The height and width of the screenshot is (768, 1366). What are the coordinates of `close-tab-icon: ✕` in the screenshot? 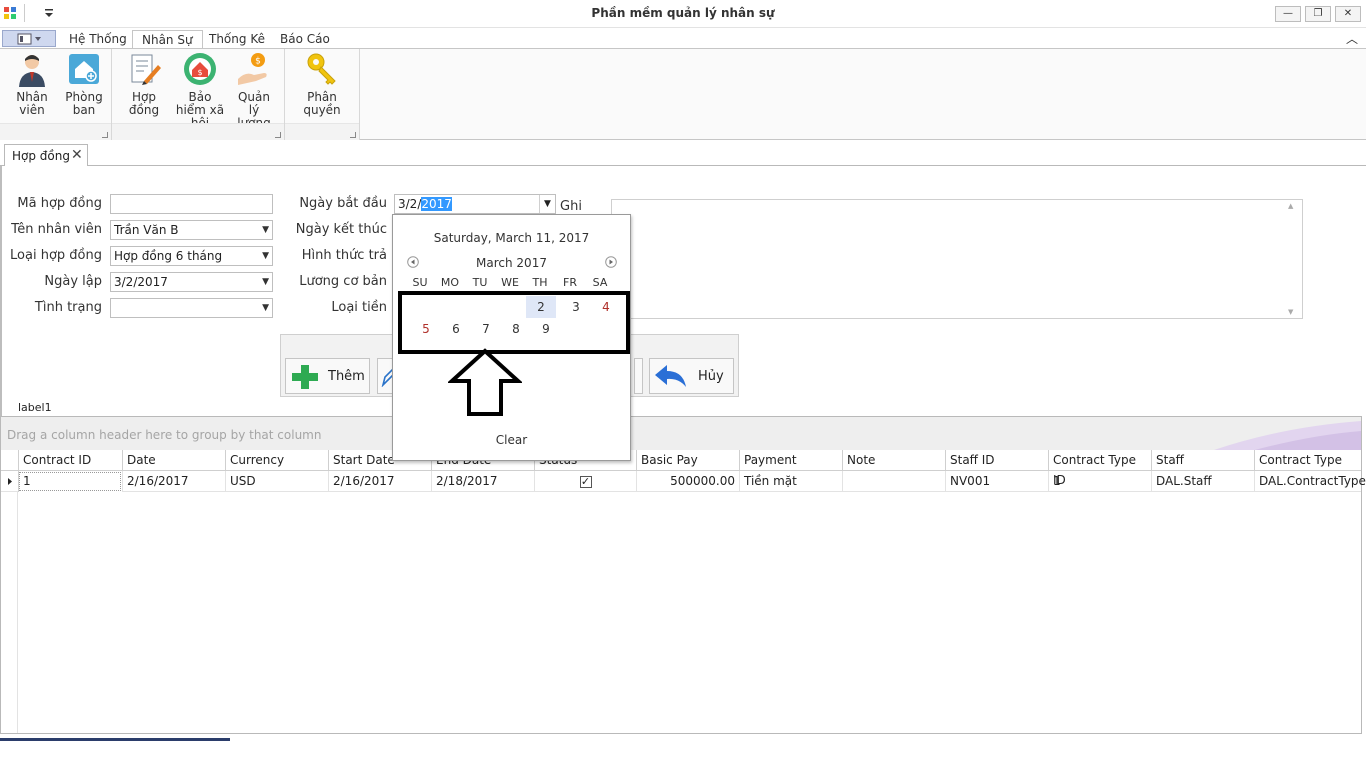 It's located at (77, 155).